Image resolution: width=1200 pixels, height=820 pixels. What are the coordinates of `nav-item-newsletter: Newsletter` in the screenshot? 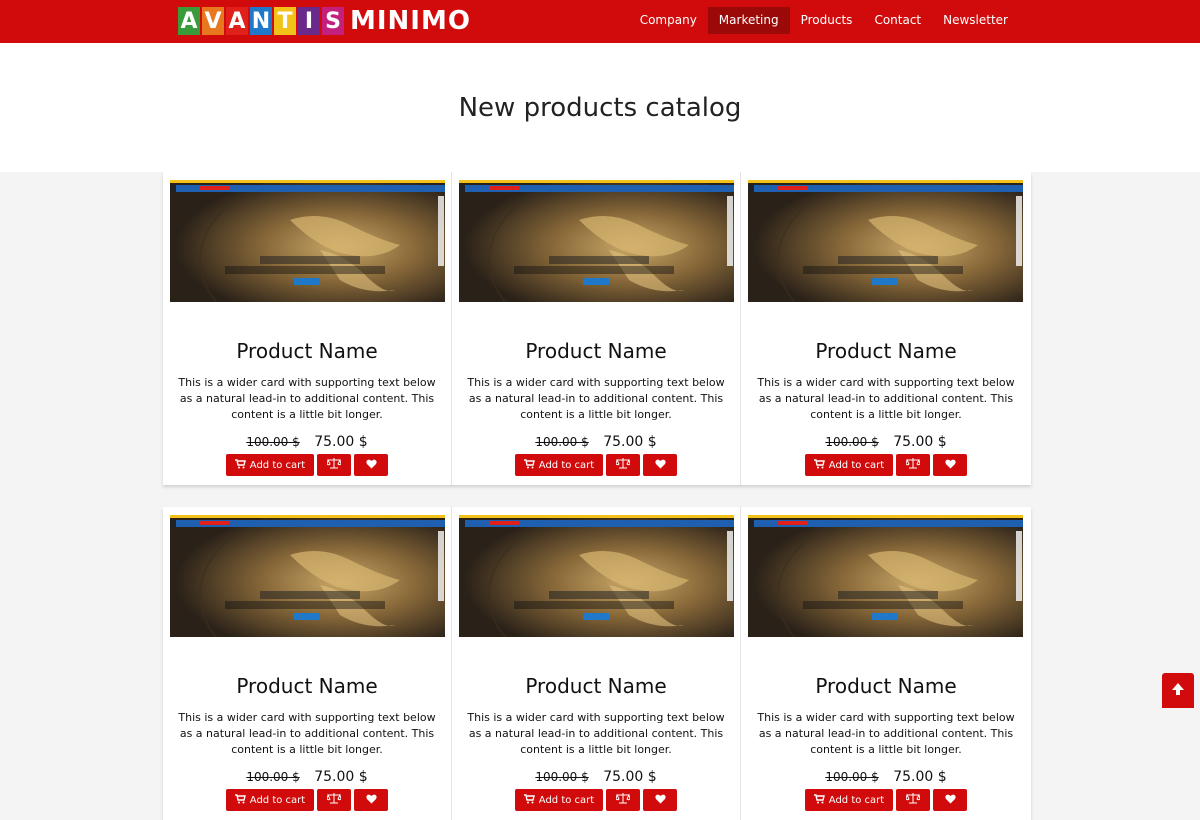 It's located at (975, 20).